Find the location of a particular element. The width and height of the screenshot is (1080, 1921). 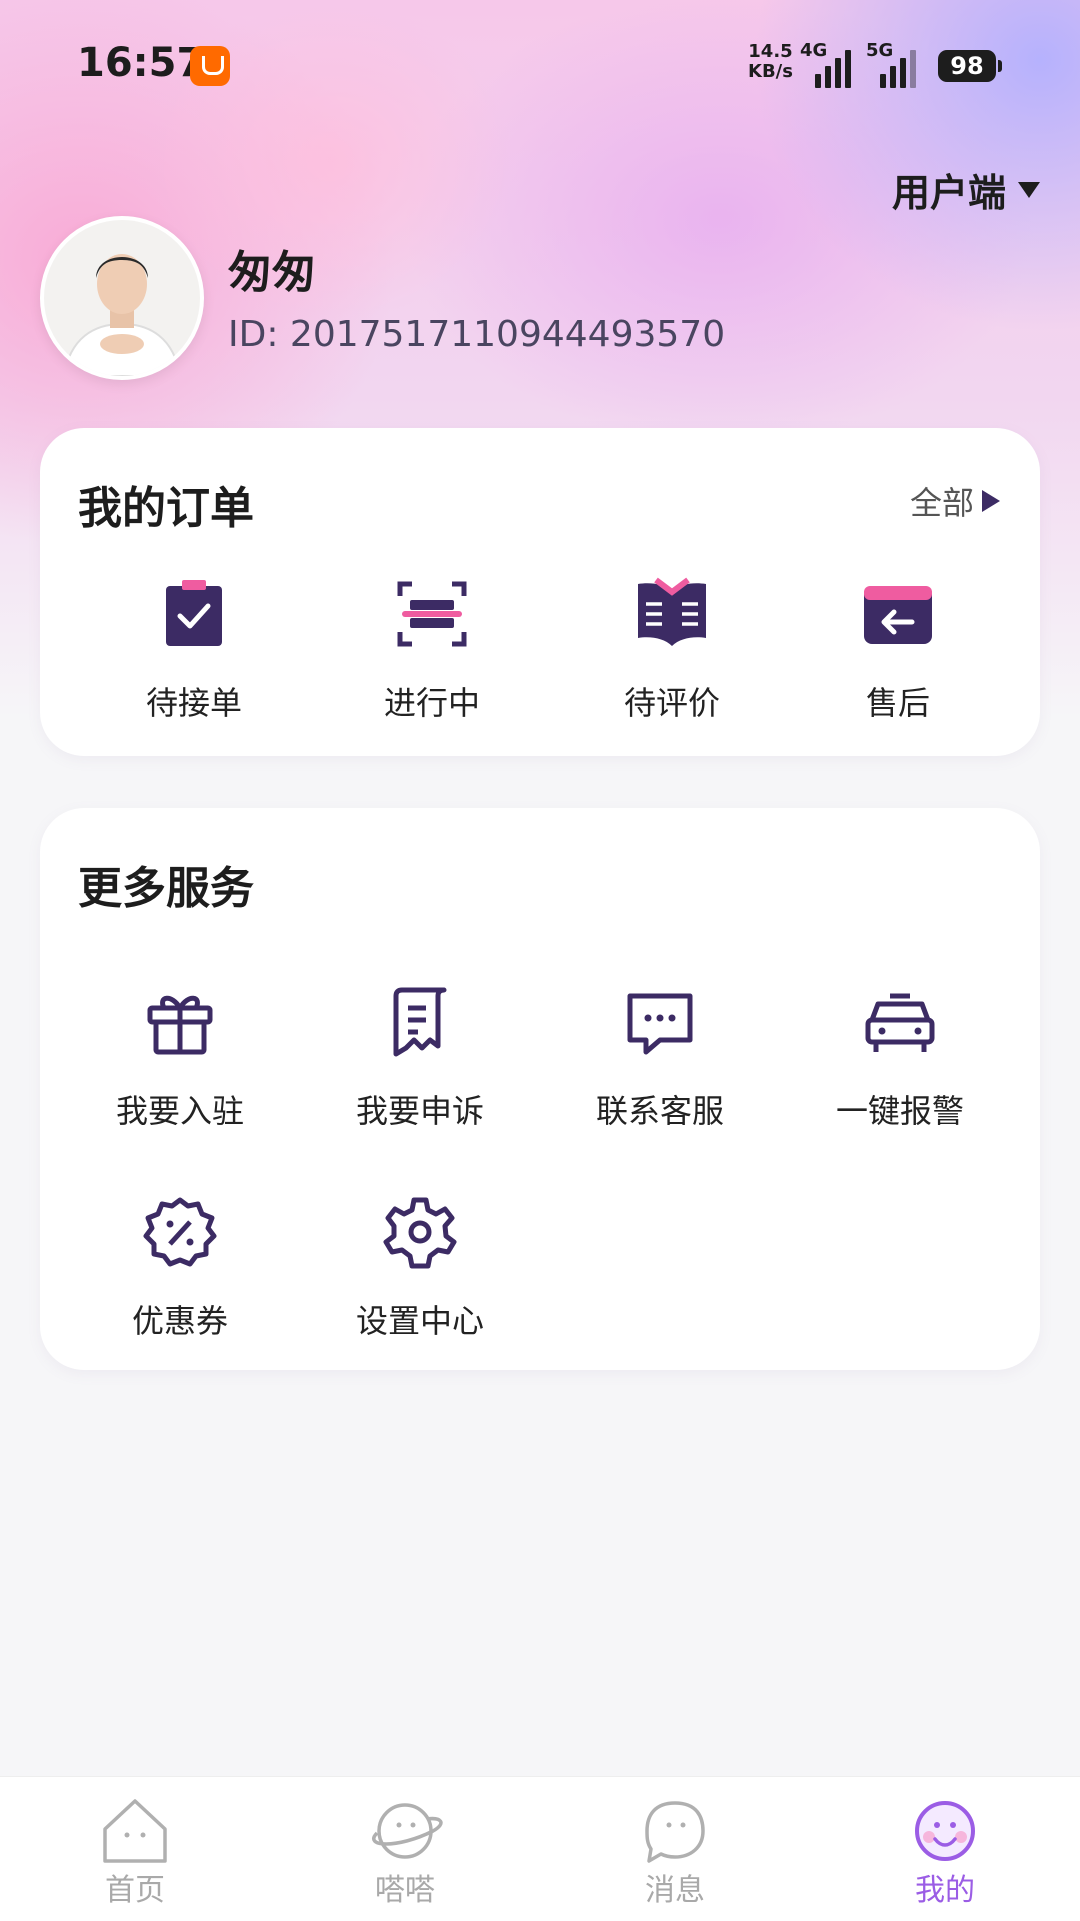

house-icon is located at coordinates (135, 1831).